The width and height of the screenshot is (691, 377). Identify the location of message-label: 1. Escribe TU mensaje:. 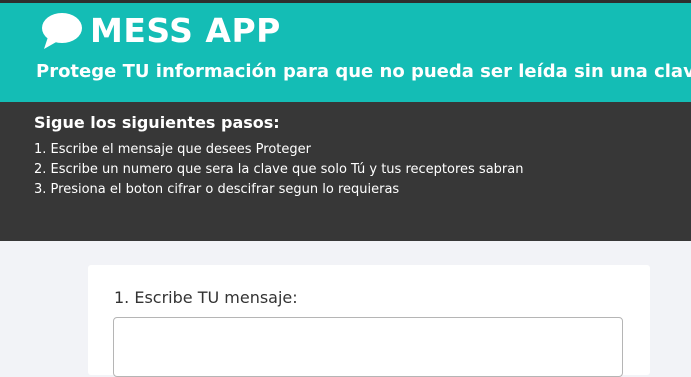
(206, 297).